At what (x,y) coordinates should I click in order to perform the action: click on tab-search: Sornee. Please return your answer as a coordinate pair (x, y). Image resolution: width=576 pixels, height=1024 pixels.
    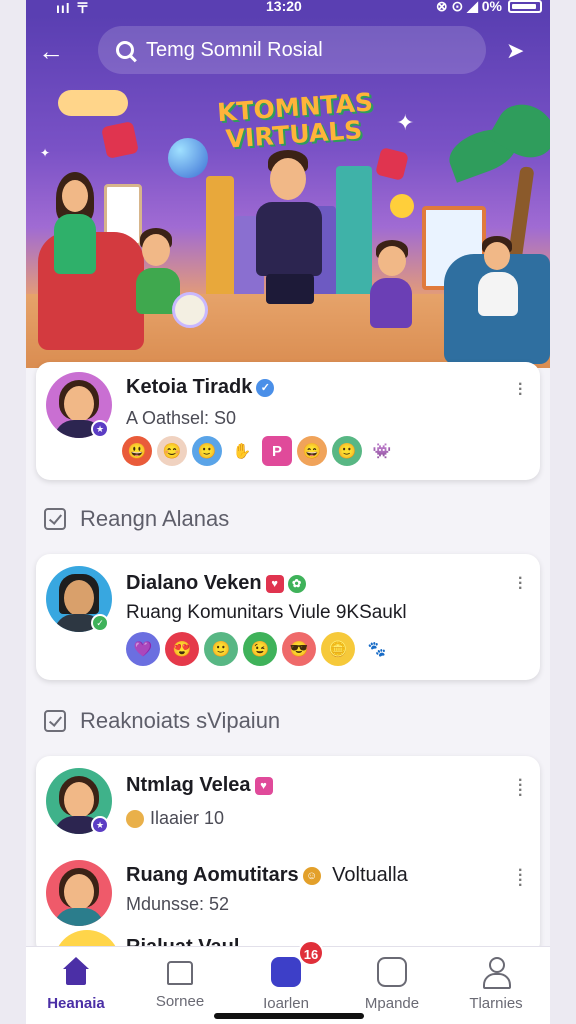
    Looking at the image, I should click on (180, 983).